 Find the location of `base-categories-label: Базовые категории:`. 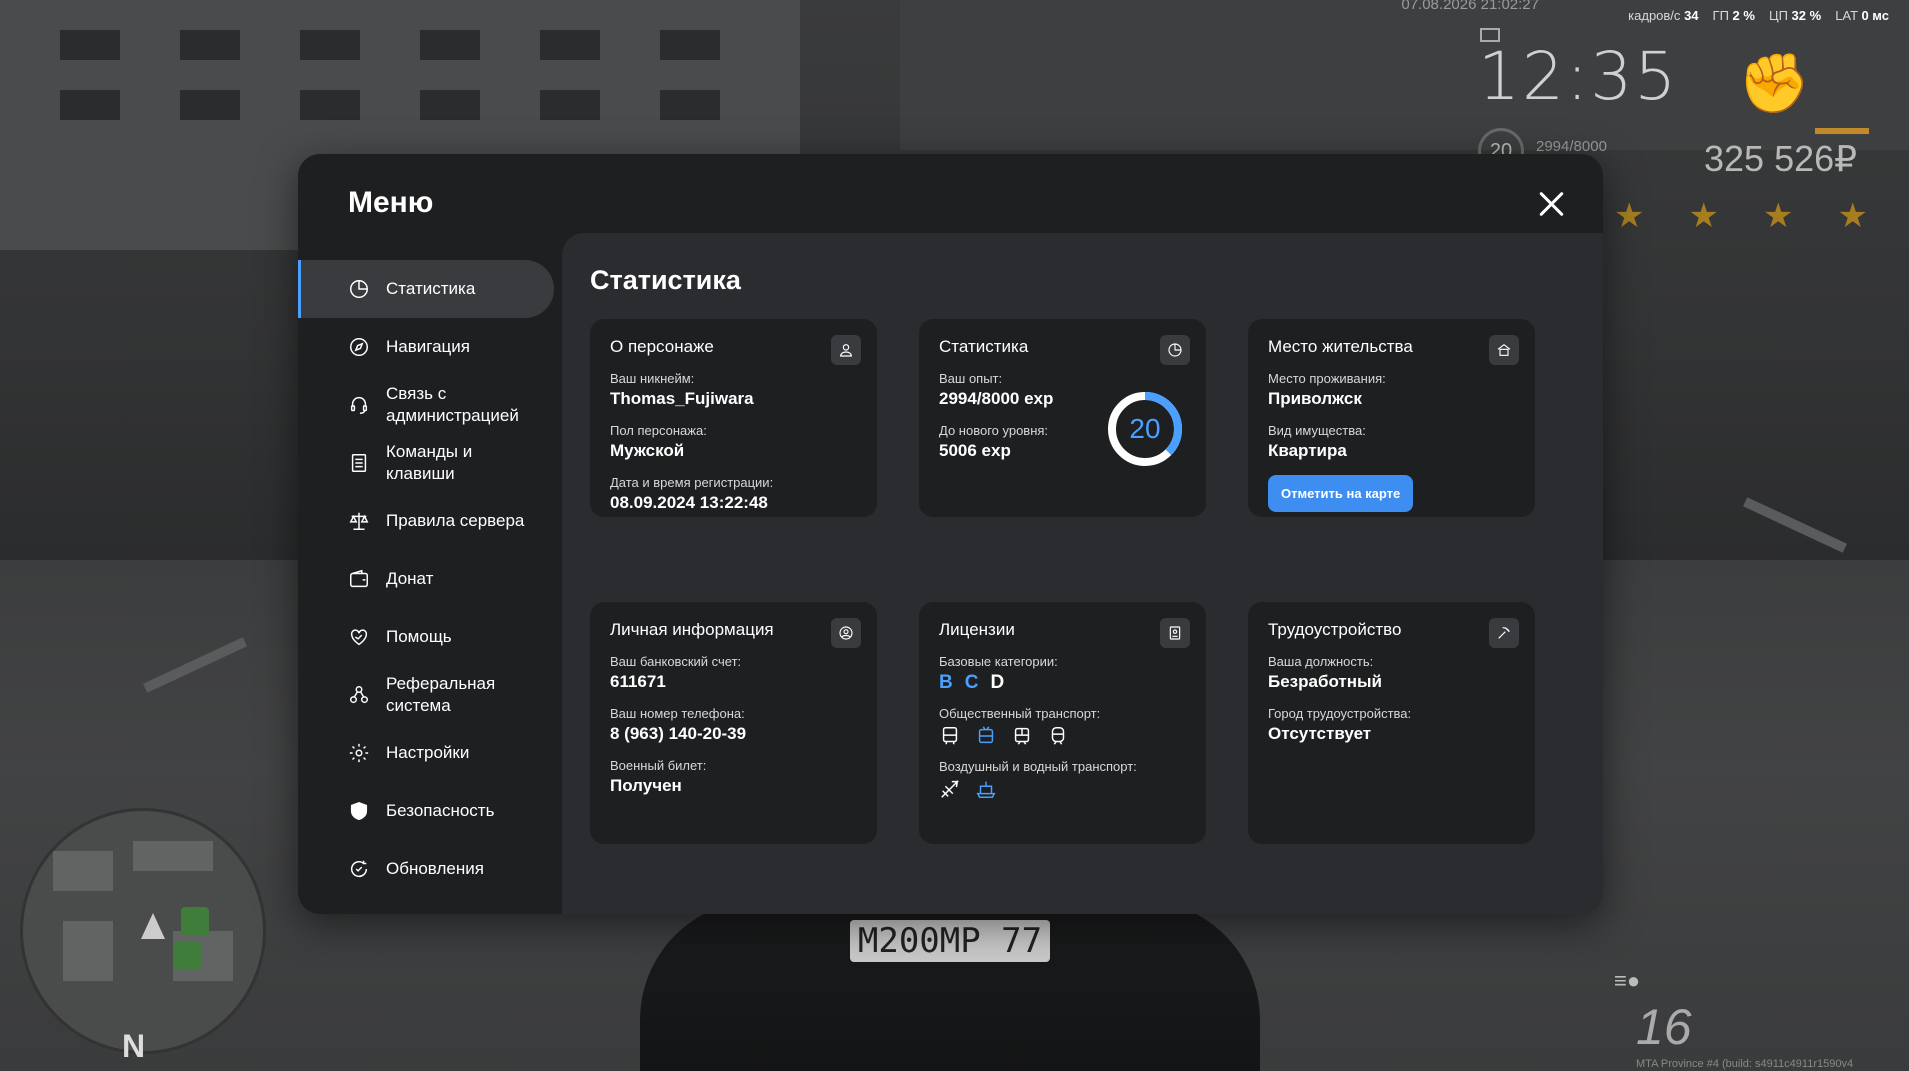

base-categories-label: Базовые категории: is located at coordinates (998, 661).